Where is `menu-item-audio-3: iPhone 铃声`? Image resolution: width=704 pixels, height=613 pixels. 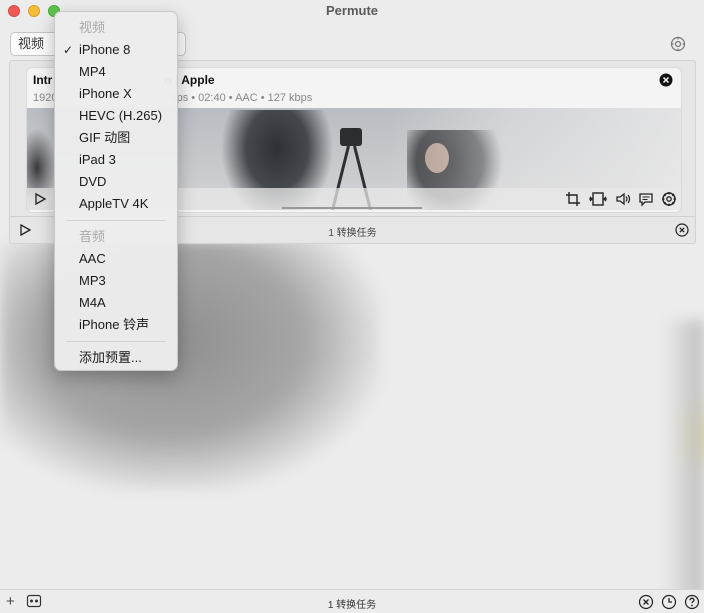
menu-item-audio-3: iPhone 铃声 is located at coordinates (116, 325).